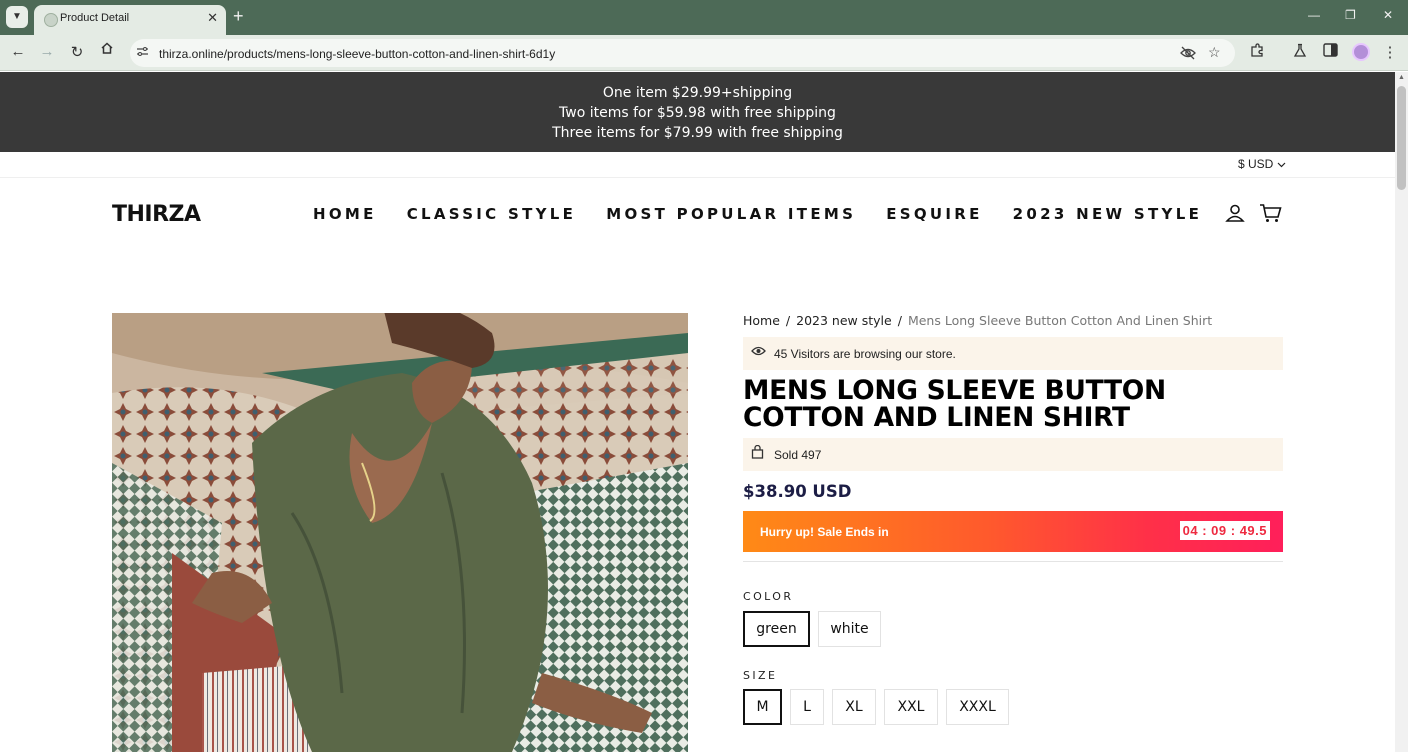 This screenshot has width=1408, height=752. I want to click on size-options: M L XL XXL XXXL, so click(876, 707).